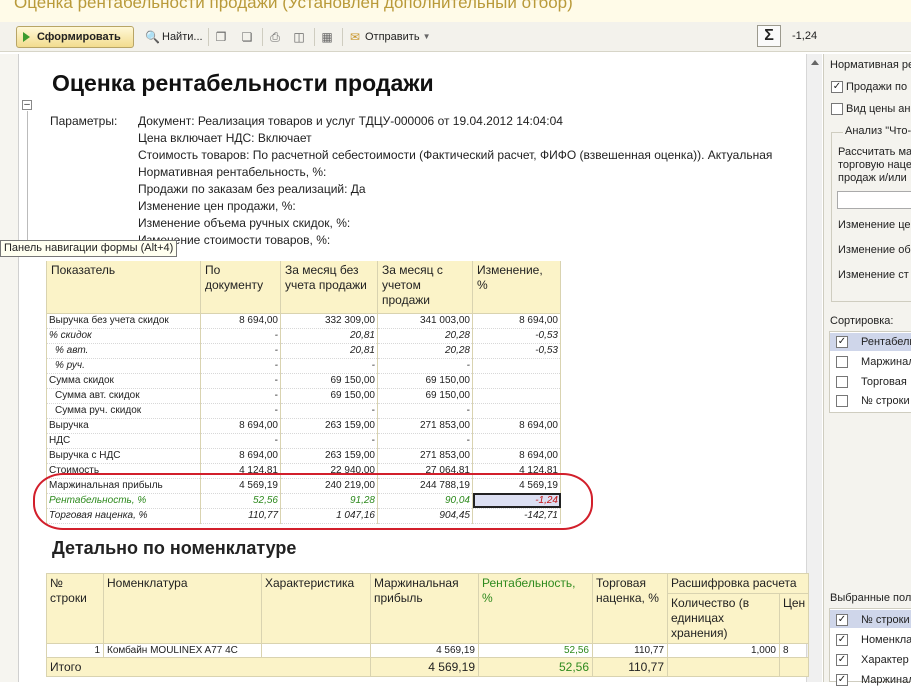  I want to click on total-row: Итого 4 569,19 52,56 110,77, so click(428, 667).